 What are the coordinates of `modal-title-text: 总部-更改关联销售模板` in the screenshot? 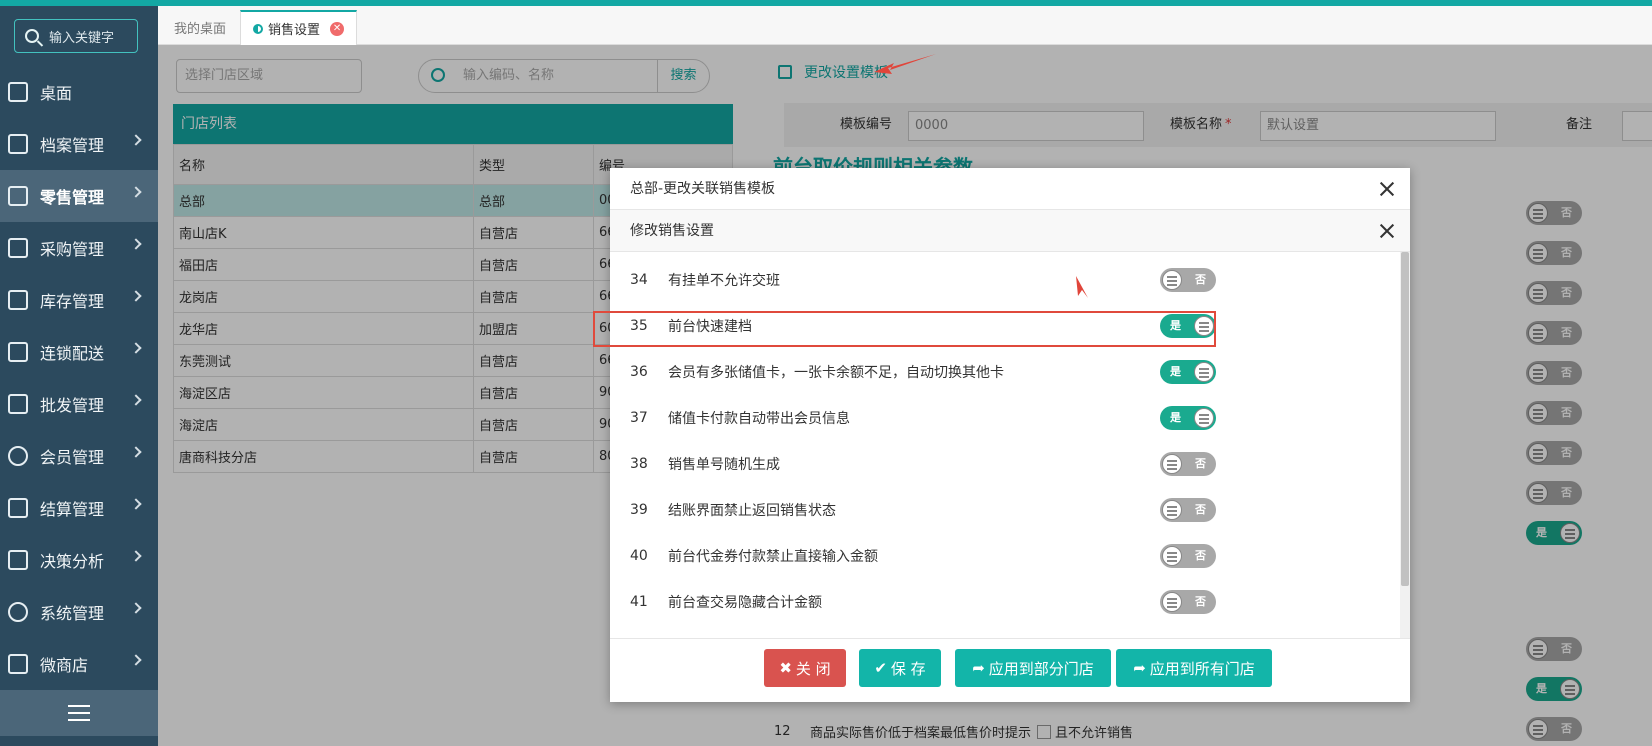 It's located at (703, 189).